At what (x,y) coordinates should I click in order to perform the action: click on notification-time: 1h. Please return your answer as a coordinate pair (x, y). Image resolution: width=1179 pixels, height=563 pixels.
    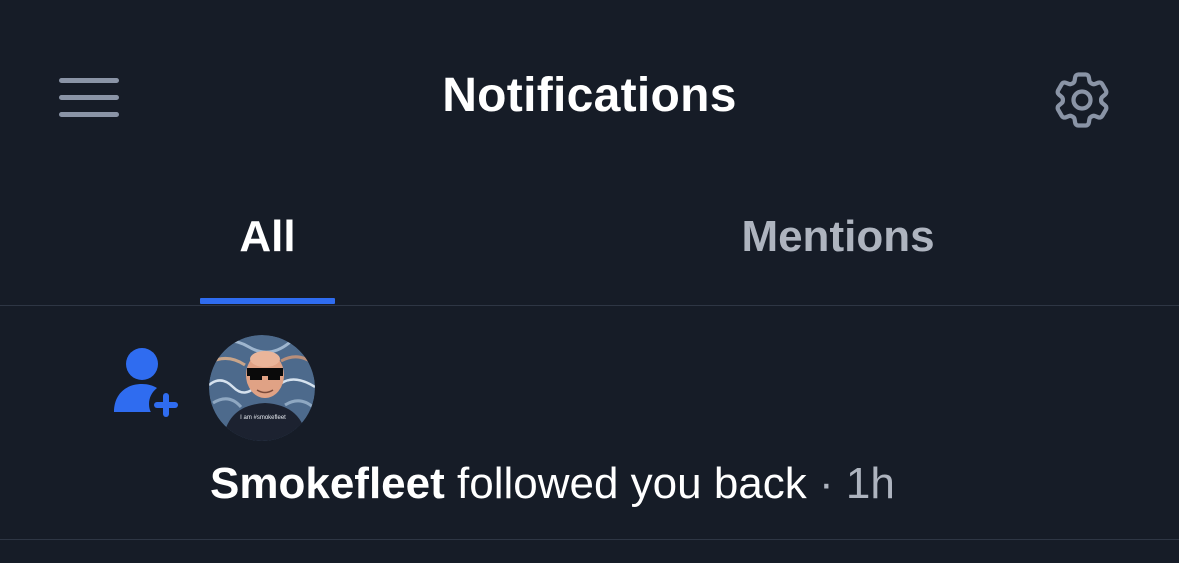
    Looking at the image, I should click on (870, 483).